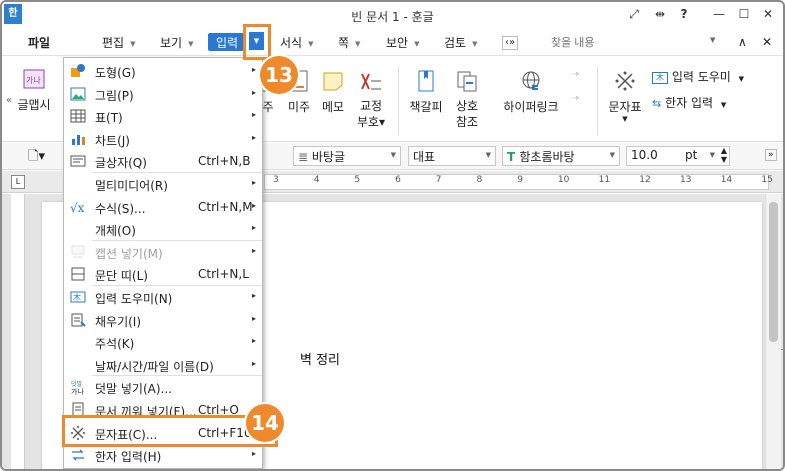 The width and height of the screenshot is (785, 471). What do you see at coordinates (163, 320) in the screenshot?
I see `menu-item-fill: 채우기(I) ▸` at bounding box center [163, 320].